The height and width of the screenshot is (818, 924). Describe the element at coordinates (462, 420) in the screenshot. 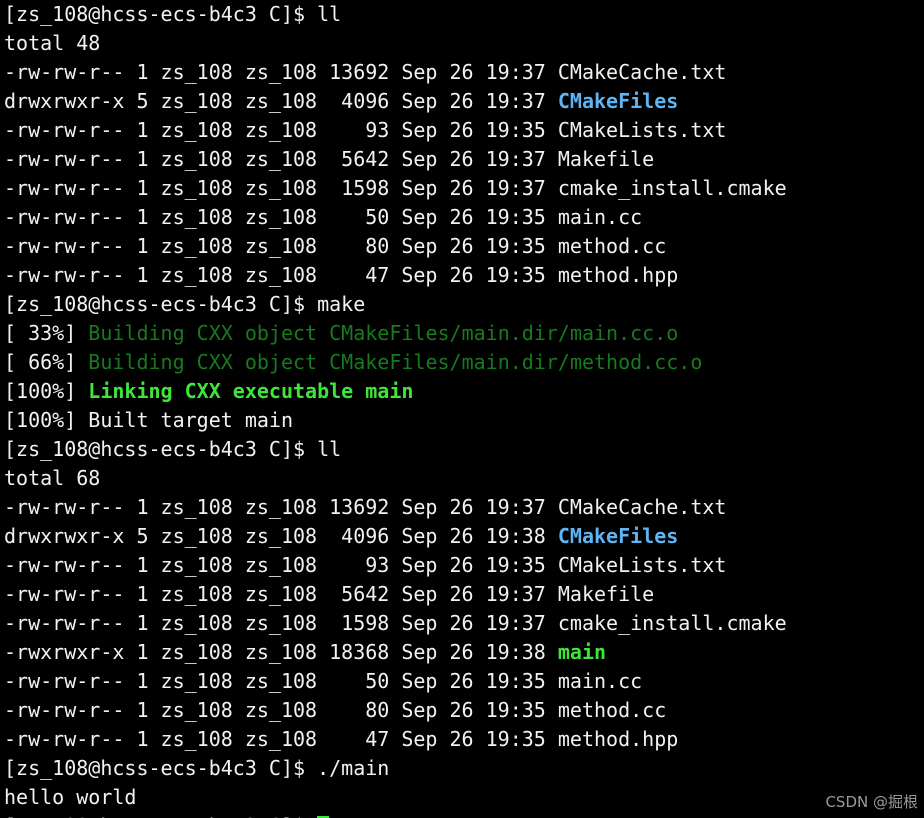

I see `terminal-line: [100%] Built target main` at that location.